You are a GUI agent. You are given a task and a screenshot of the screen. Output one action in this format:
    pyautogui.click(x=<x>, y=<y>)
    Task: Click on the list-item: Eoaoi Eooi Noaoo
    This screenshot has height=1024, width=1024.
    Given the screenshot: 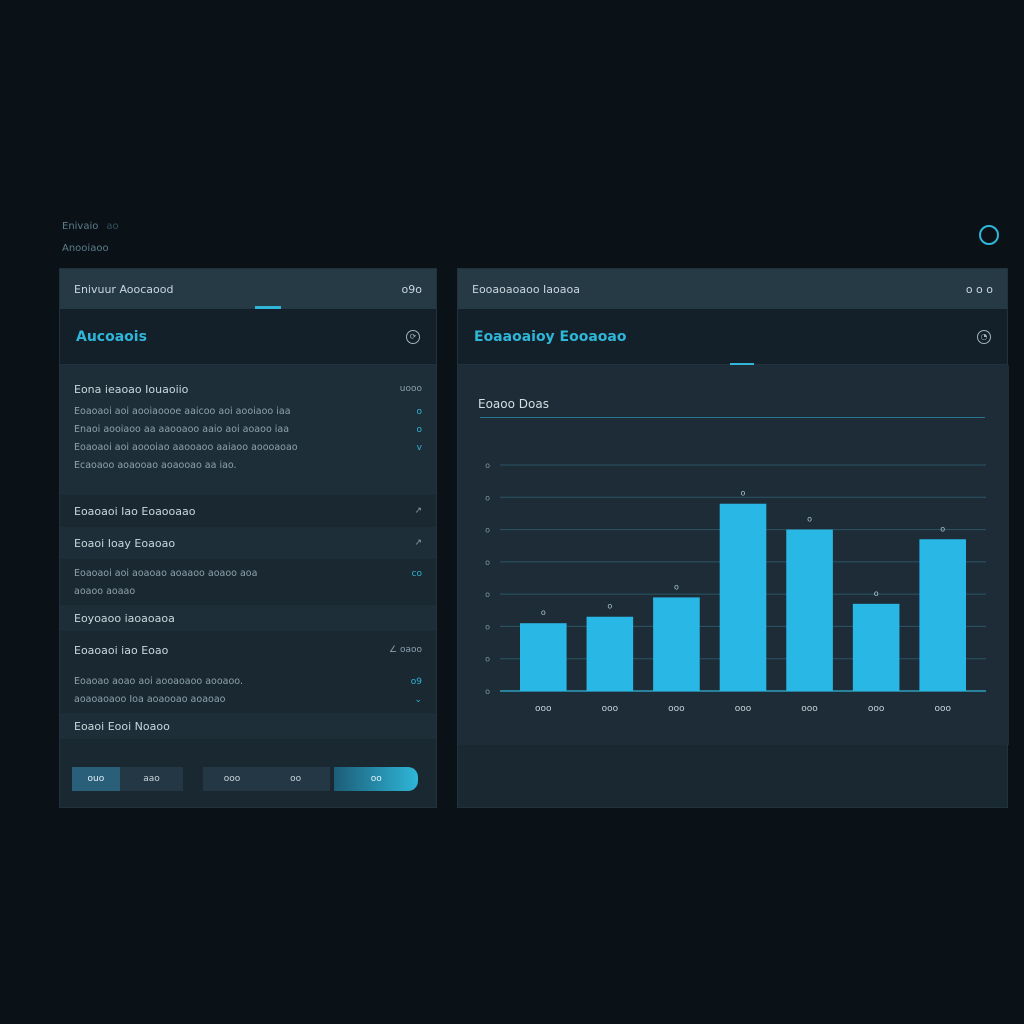 What is the action you would take?
    pyautogui.click(x=248, y=726)
    